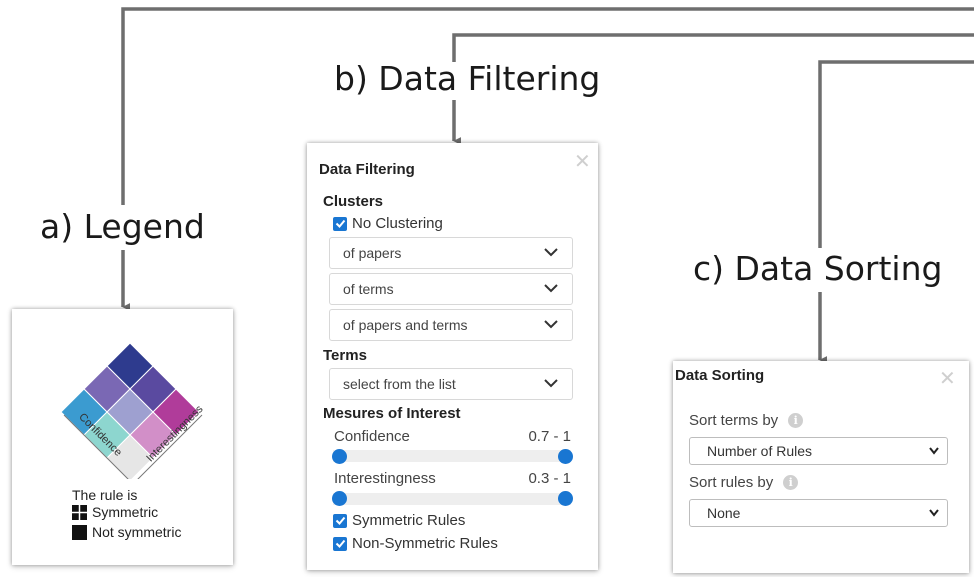 The width and height of the screenshot is (974, 577). What do you see at coordinates (405, 325) in the screenshot?
I see `dropdown-label: of papers and terms` at bounding box center [405, 325].